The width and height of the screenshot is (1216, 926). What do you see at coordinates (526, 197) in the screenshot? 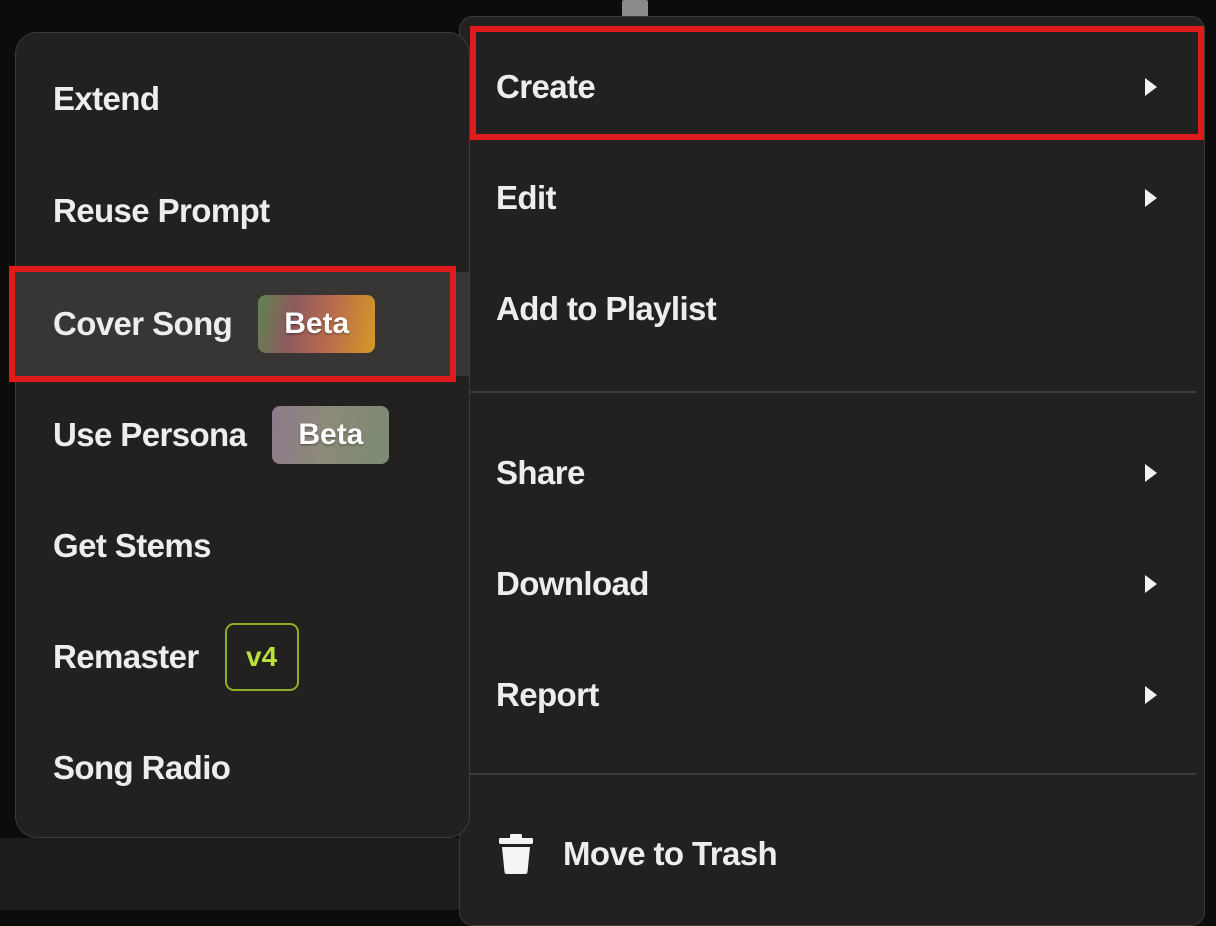
I see `menu-item-label: Edit` at bounding box center [526, 197].